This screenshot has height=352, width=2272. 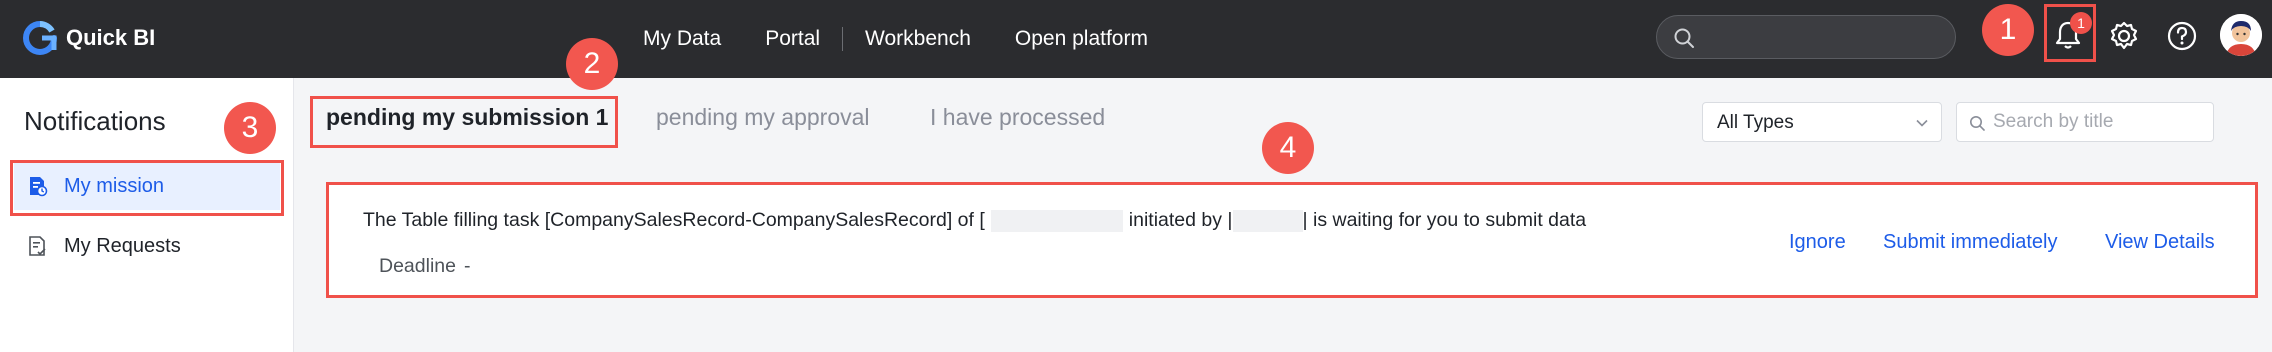 I want to click on task-message-text-2: initiated by |, so click(x=1180, y=220).